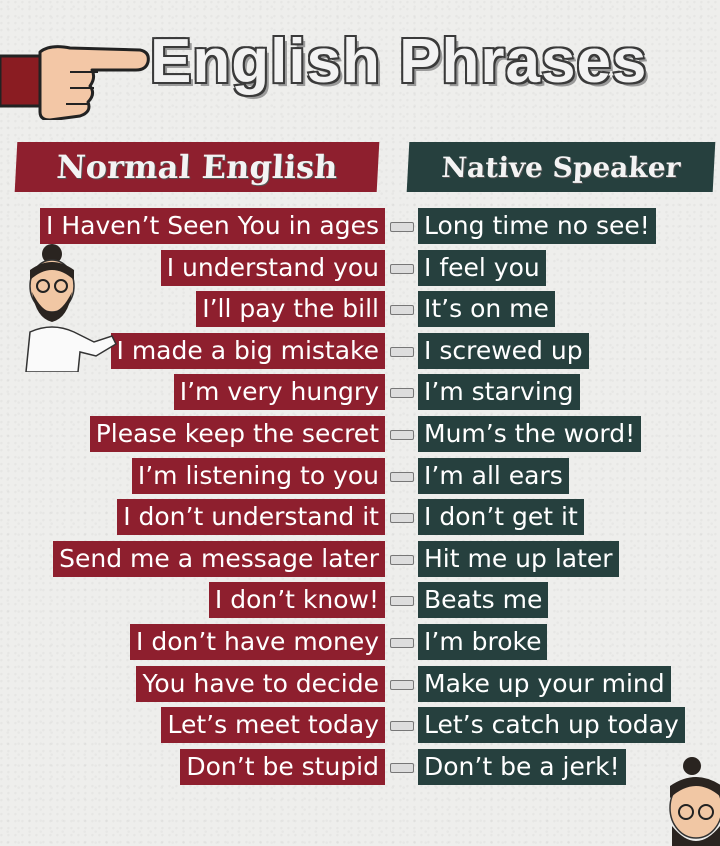 The image size is (720, 846). Describe the element at coordinates (257, 642) in the screenshot. I see `normal-english-phrase: I don’t have money` at that location.